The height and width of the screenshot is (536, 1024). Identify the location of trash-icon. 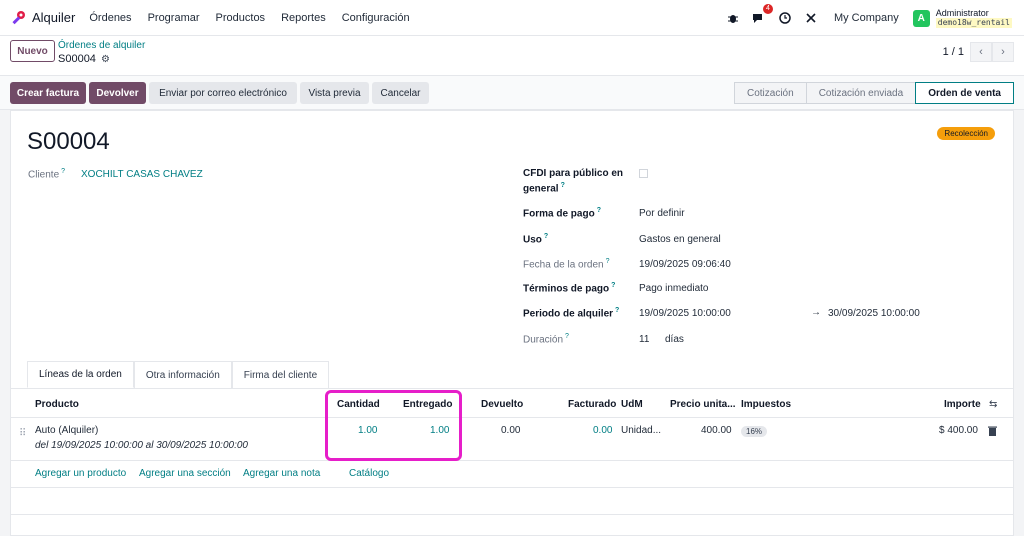
(992, 432).